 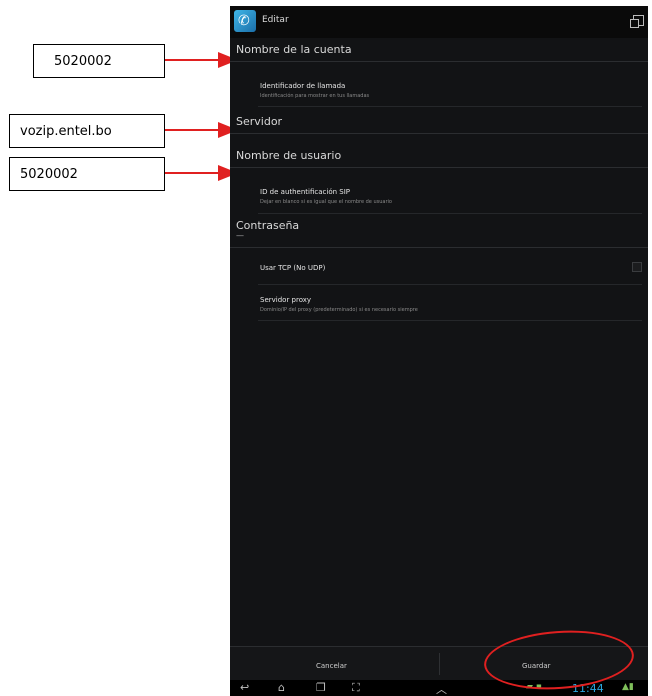 I want to click on signal-battery-icon: ▲▮, so click(x=628, y=687).